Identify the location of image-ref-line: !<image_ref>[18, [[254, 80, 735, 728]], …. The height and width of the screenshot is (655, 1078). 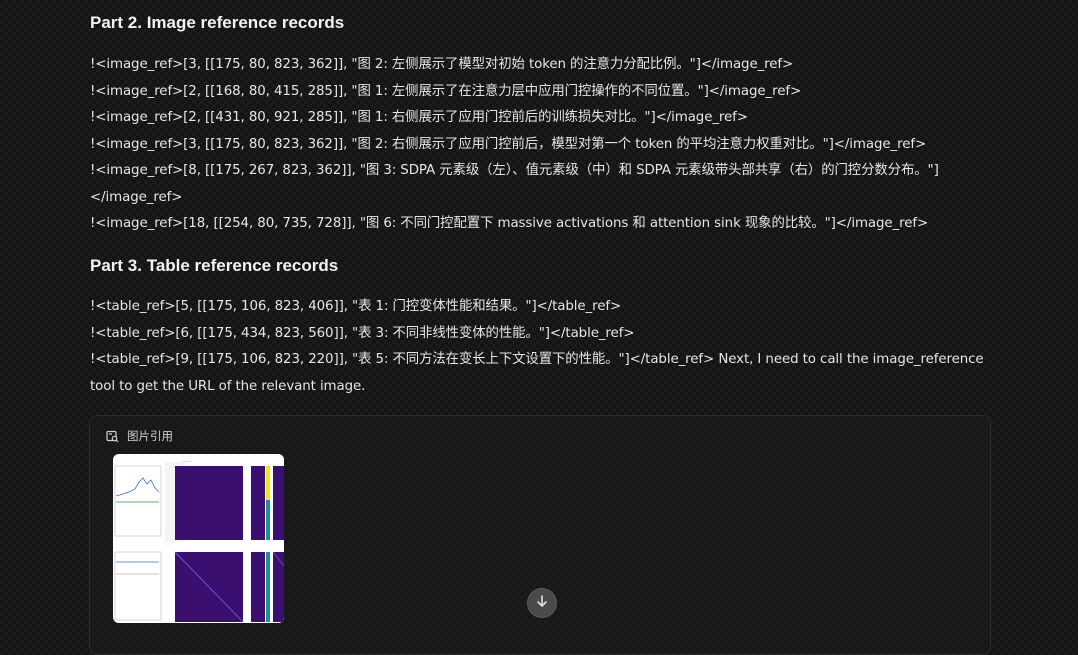
(509, 223).